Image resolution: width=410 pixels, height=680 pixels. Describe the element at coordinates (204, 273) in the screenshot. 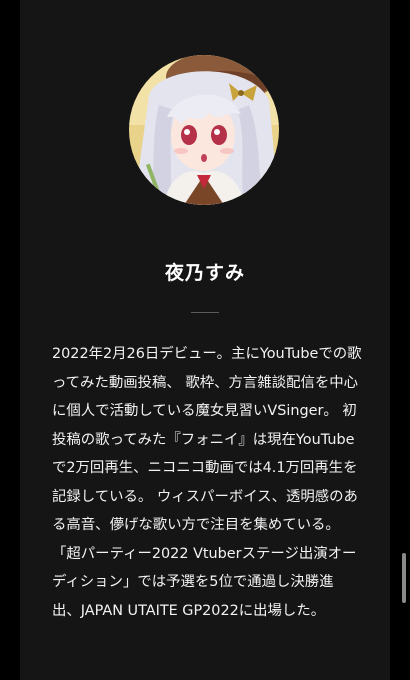

I see `profile-name: 夜乃すみ` at that location.